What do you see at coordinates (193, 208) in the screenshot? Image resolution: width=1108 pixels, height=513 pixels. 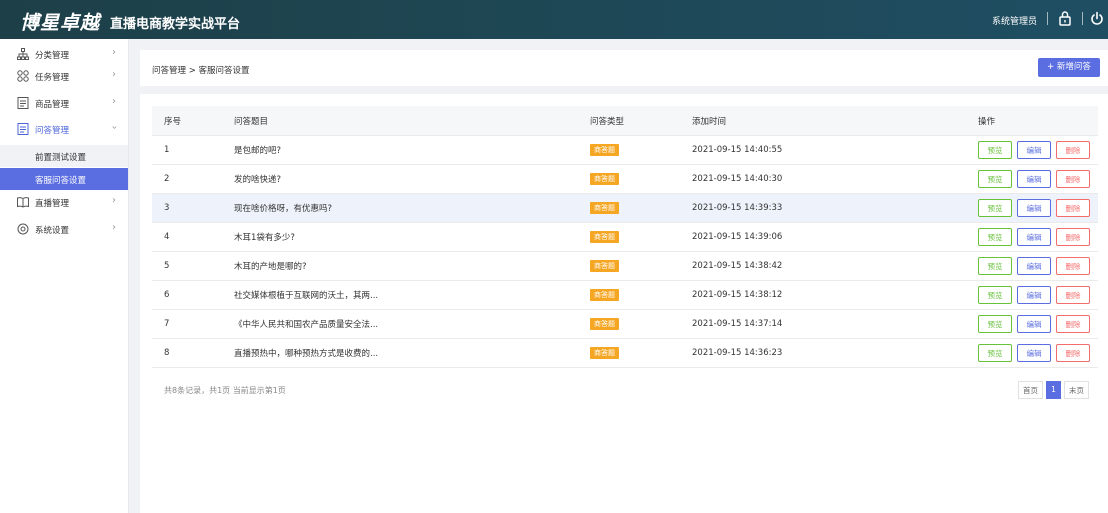 I see `row-number: 3` at bounding box center [193, 208].